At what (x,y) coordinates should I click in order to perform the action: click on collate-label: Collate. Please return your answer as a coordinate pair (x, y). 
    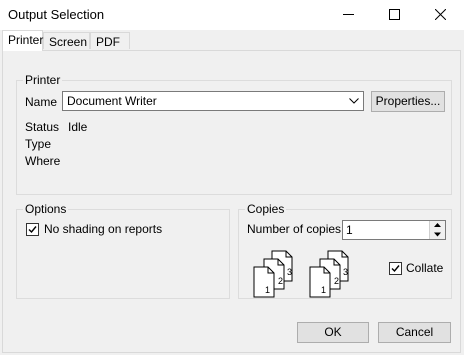
    Looking at the image, I should click on (425, 268).